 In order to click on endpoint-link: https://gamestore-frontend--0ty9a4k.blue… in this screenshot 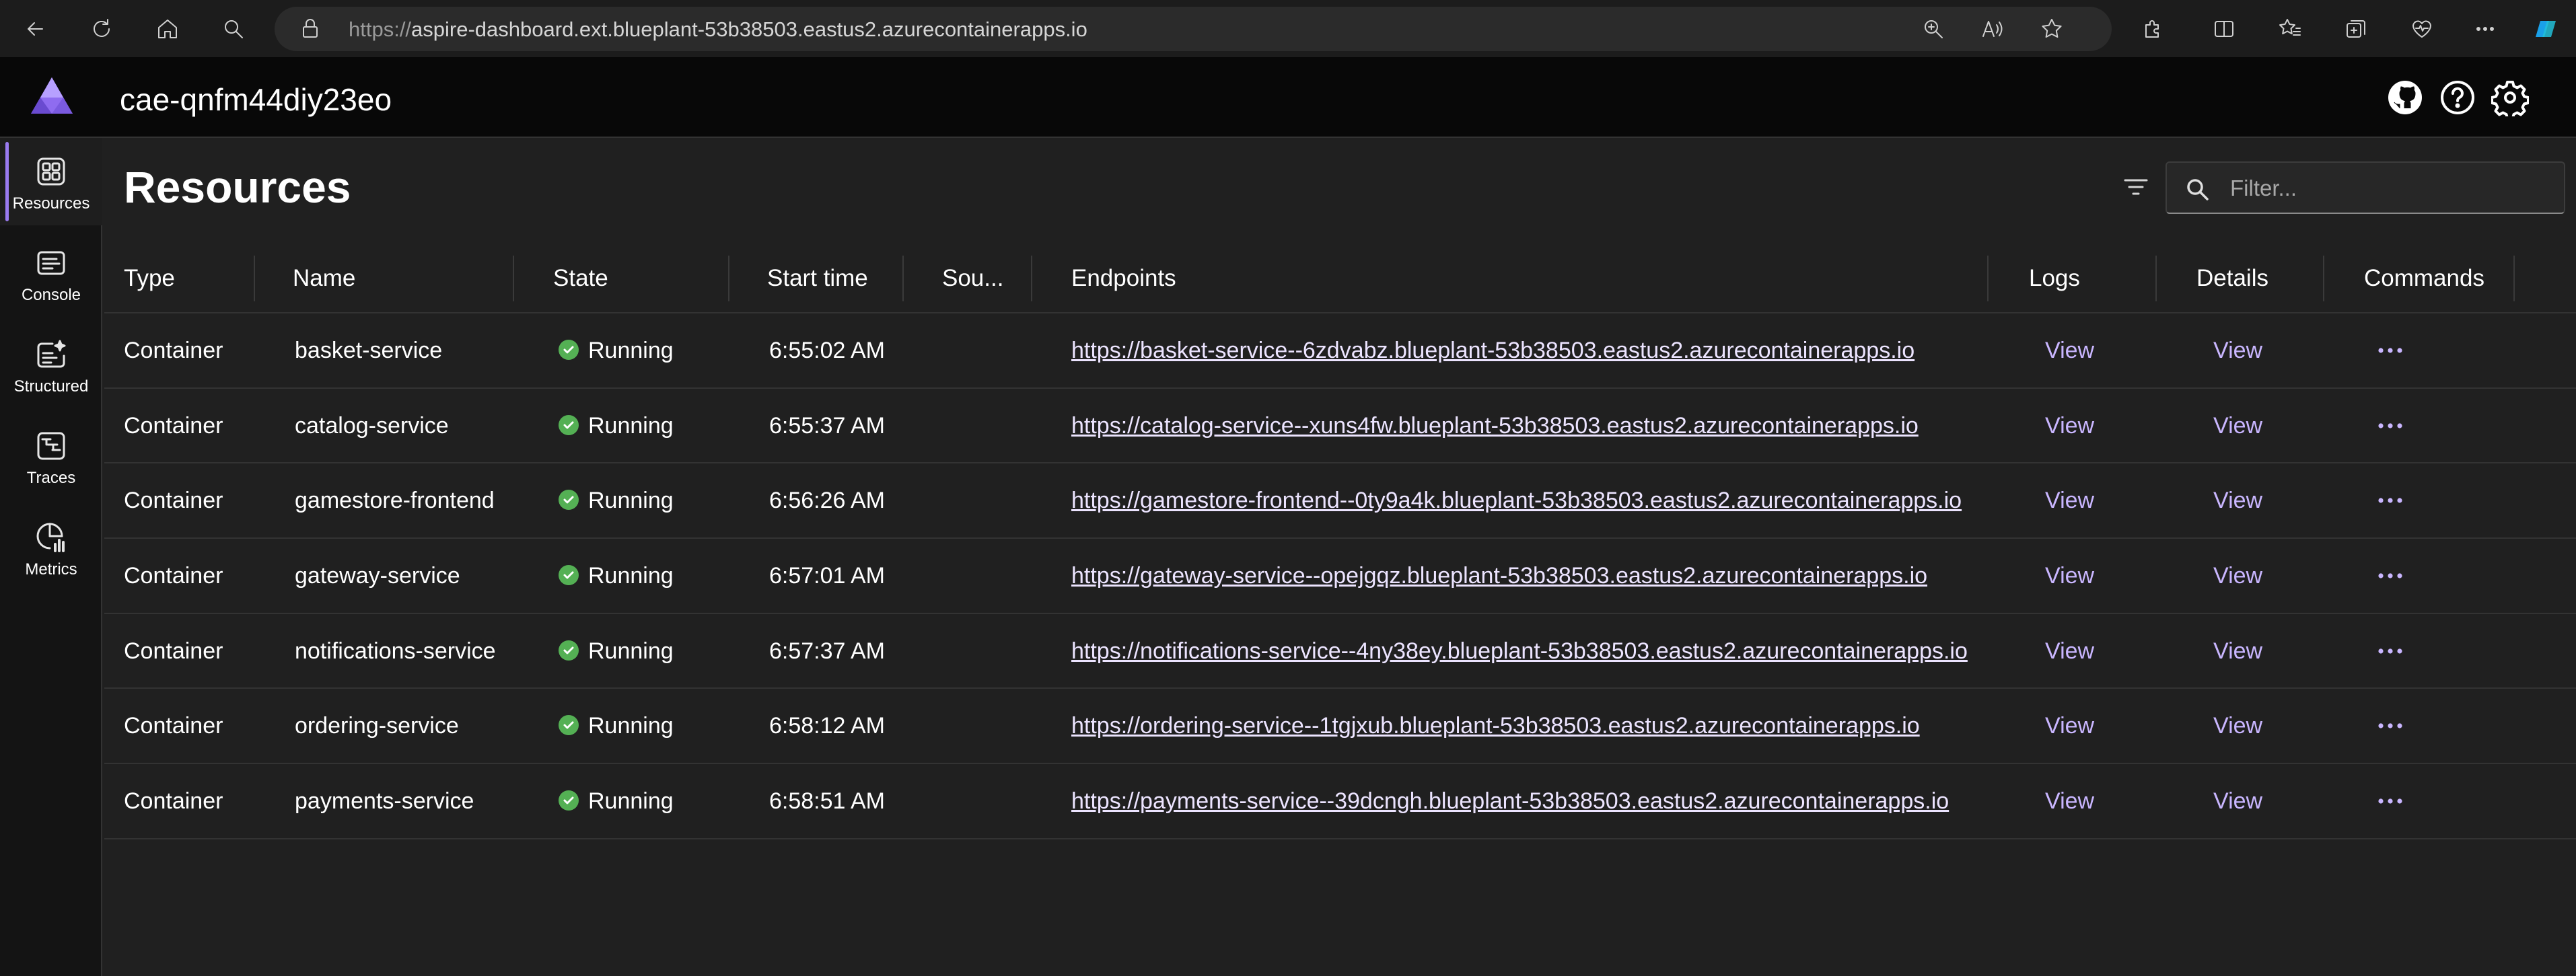, I will do `click(1517, 500)`.